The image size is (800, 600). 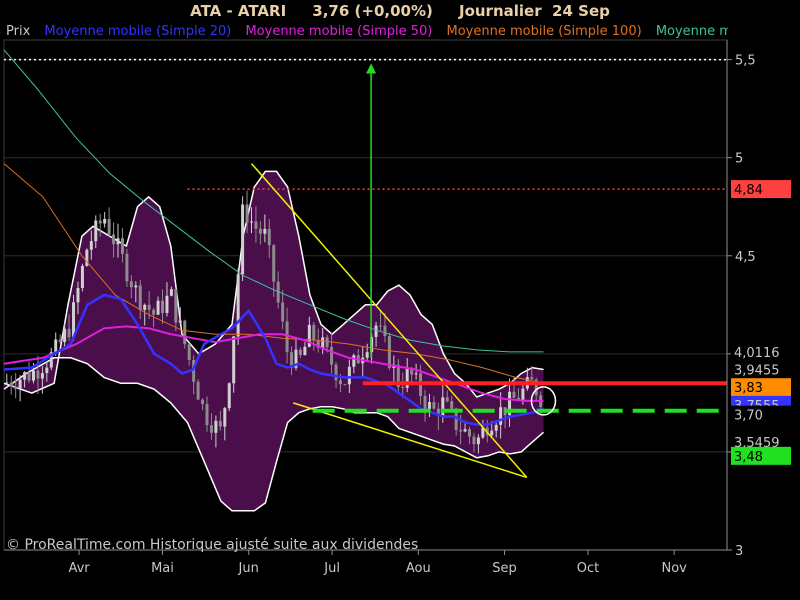 What do you see at coordinates (745, 61) in the screenshot?
I see `y-tick-label-5: 5,5` at bounding box center [745, 61].